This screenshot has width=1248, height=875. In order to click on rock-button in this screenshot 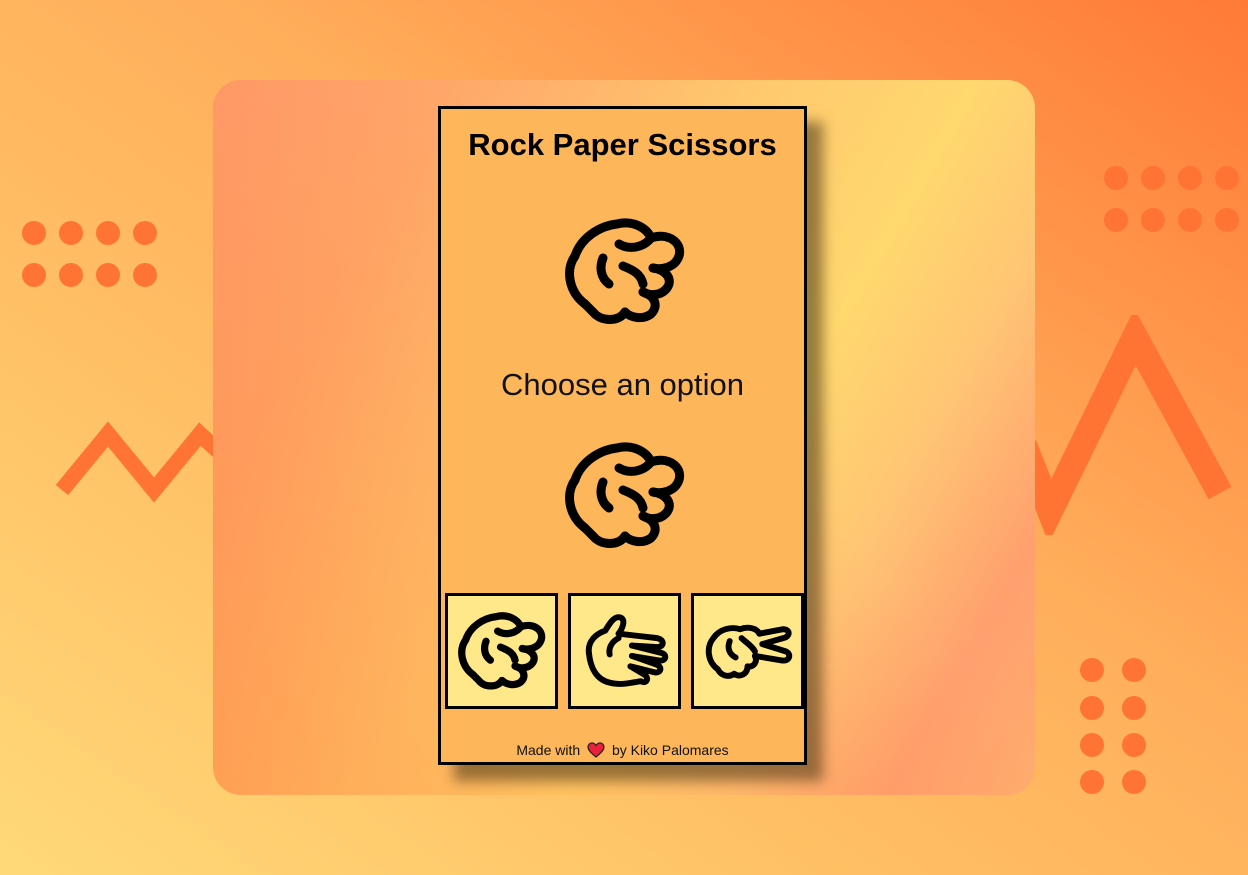, I will do `click(501, 651)`.